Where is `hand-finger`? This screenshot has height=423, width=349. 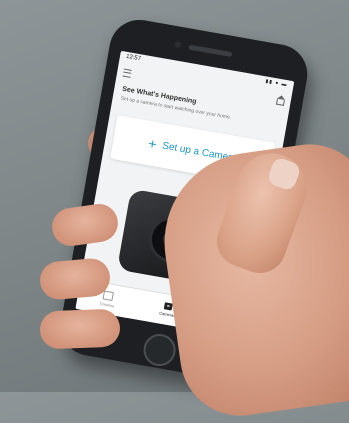 hand-finger is located at coordinates (80, 329).